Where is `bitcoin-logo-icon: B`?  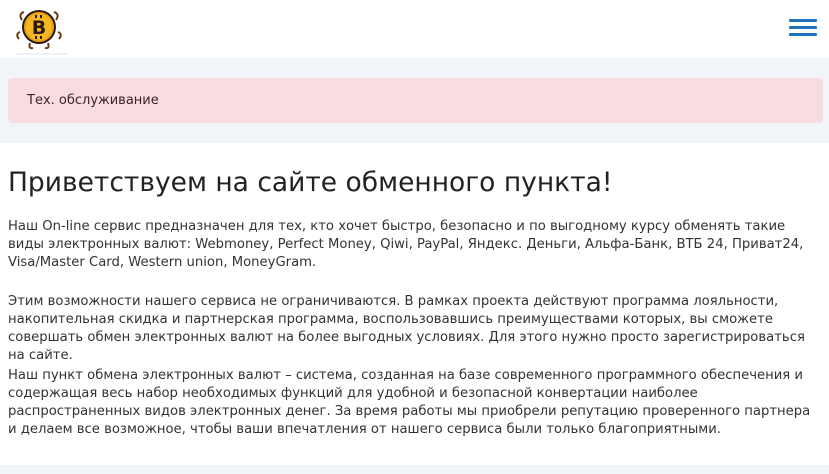
bitcoin-logo-icon: B is located at coordinates (39, 30).